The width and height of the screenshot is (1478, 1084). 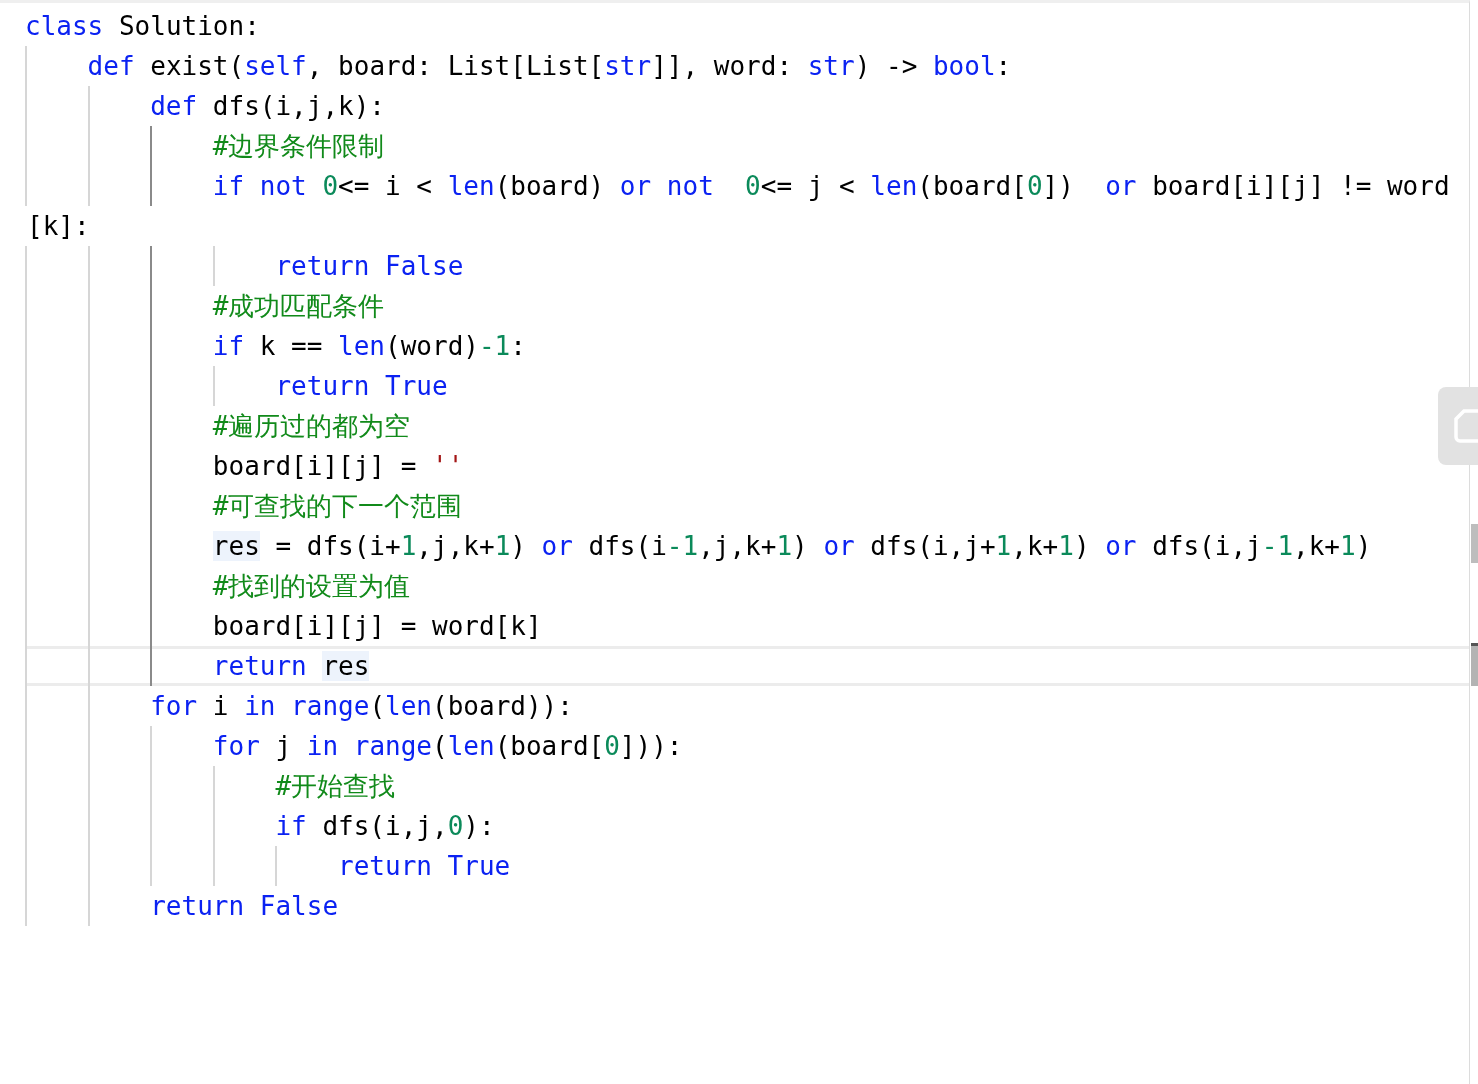 What do you see at coordinates (369, 346) in the screenshot?
I see `code-line: if k == len(word)-1:` at bounding box center [369, 346].